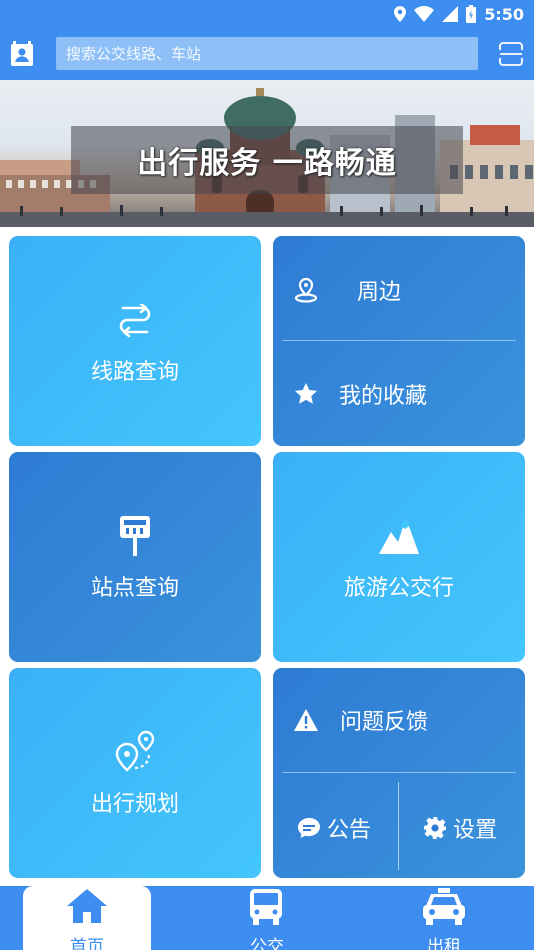 The height and width of the screenshot is (950, 534). I want to click on tourism-label: 旅游公交行, so click(398, 588).